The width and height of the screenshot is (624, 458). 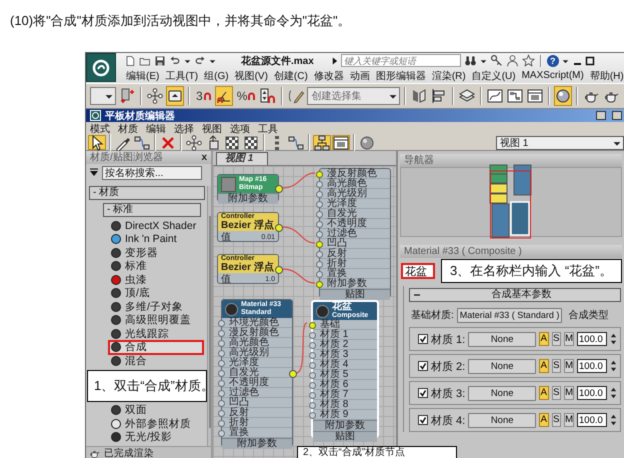 I want to click on material-list-item: 混合, so click(x=156, y=361).